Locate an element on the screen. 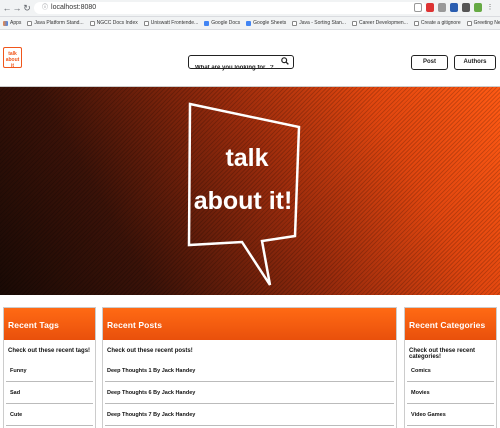 The image size is (500, 428). search-box is located at coordinates (241, 64).